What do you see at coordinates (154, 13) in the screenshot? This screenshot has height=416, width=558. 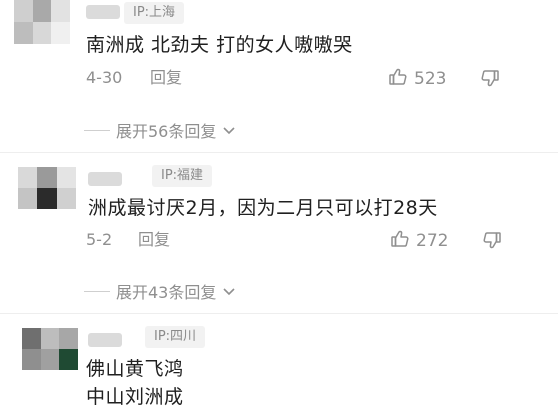 I see `ip-location-badge: IP:上海` at bounding box center [154, 13].